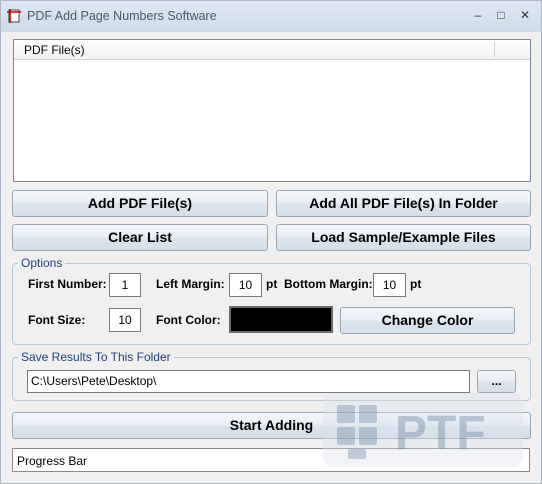 The height and width of the screenshot is (484, 542). I want to click on window-title: PDF Add Page Numbers Software, so click(122, 16).